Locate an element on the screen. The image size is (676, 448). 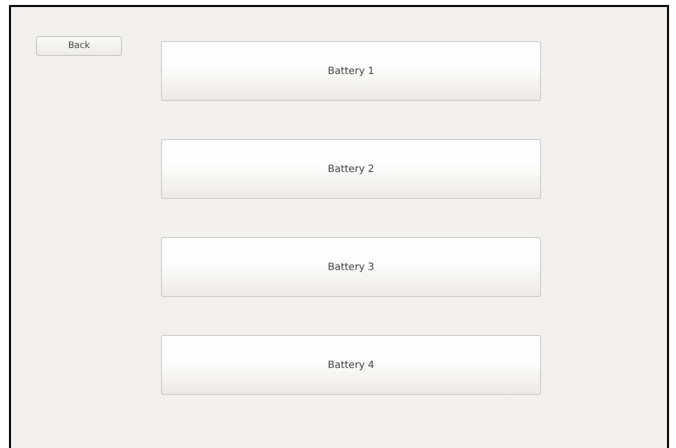
battery-button: Battery 1 is located at coordinates (351, 71).